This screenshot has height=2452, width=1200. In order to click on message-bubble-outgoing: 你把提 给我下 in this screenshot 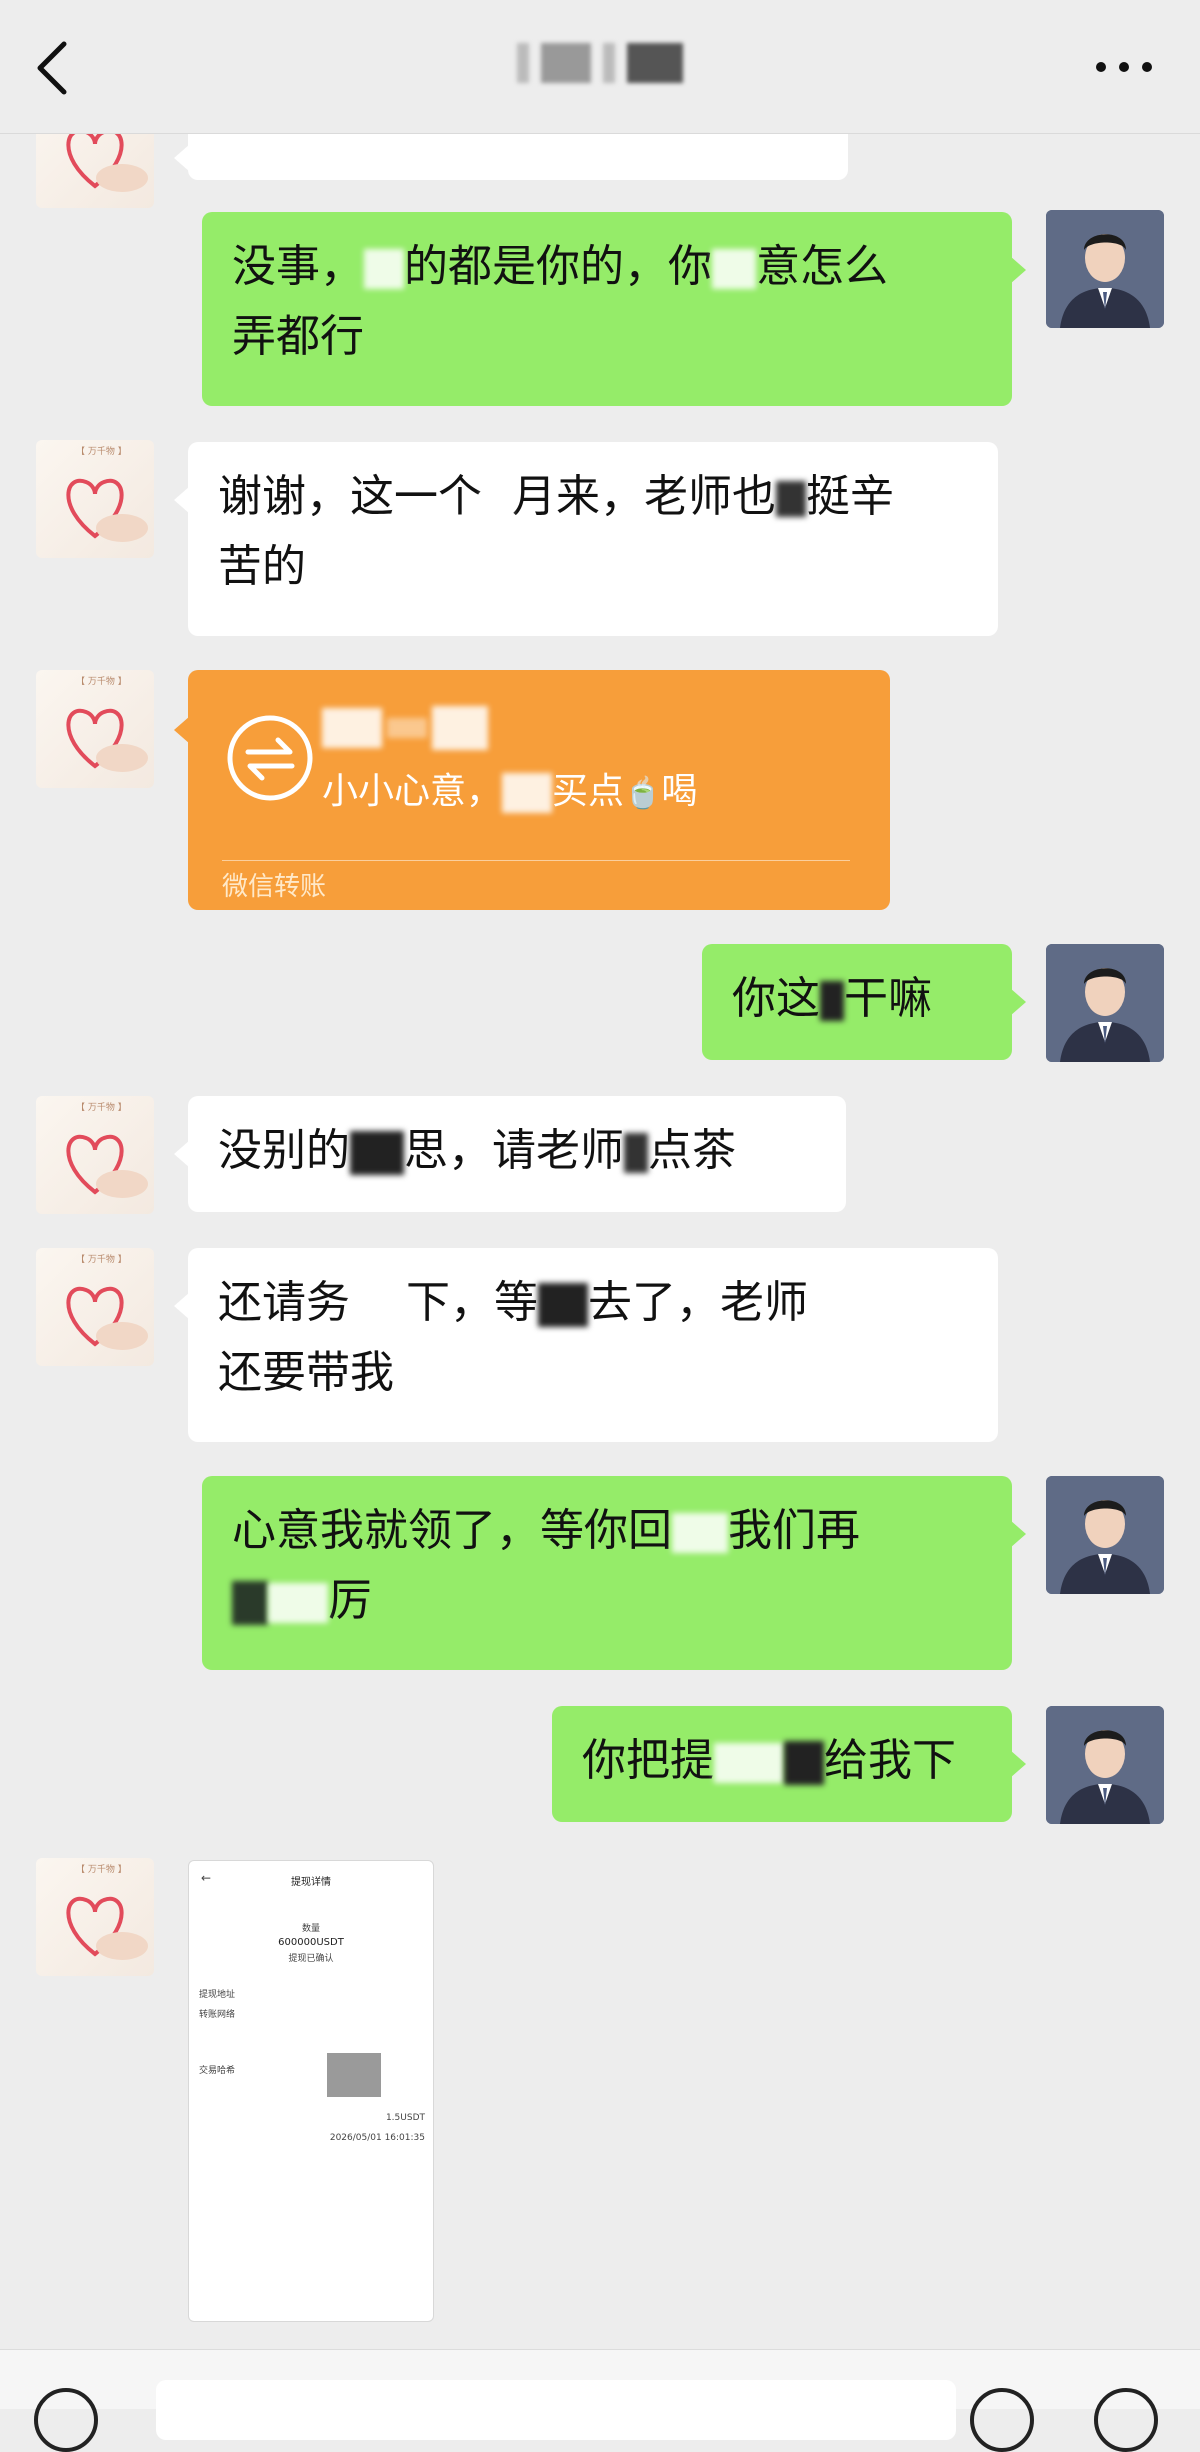, I will do `click(789, 1764)`.